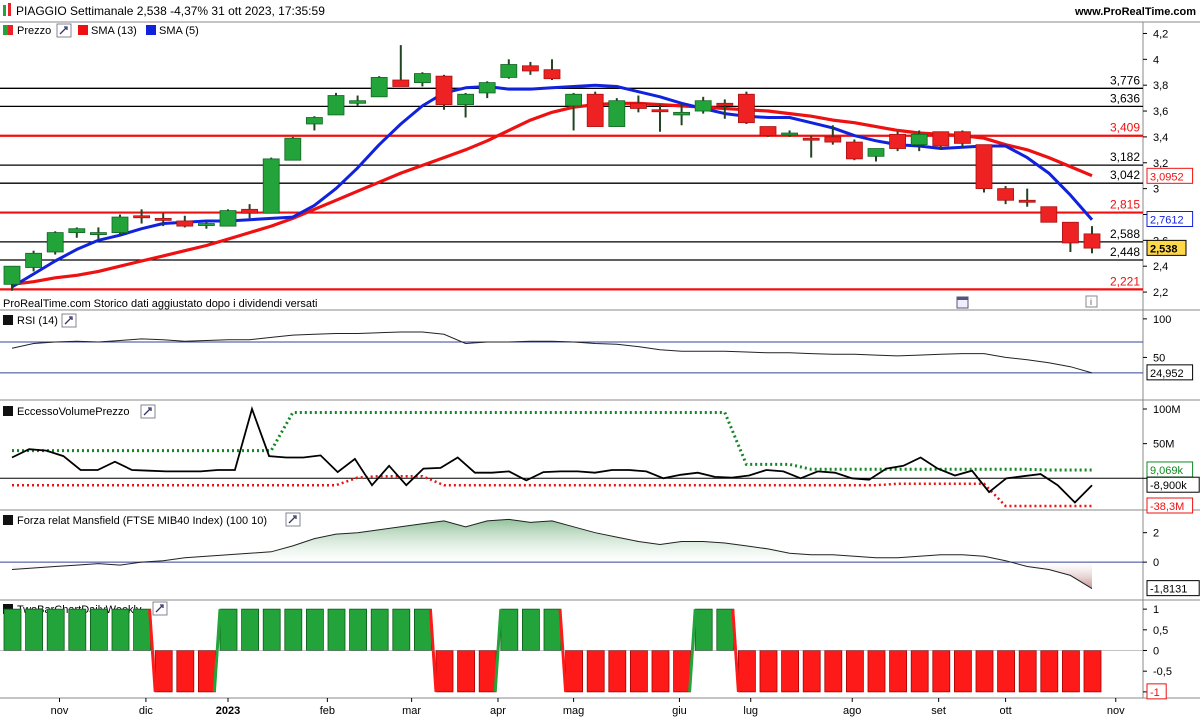 The image size is (1200, 725). Describe the element at coordinates (1125, 80) in the screenshot. I see `level-label: 3,776` at that location.